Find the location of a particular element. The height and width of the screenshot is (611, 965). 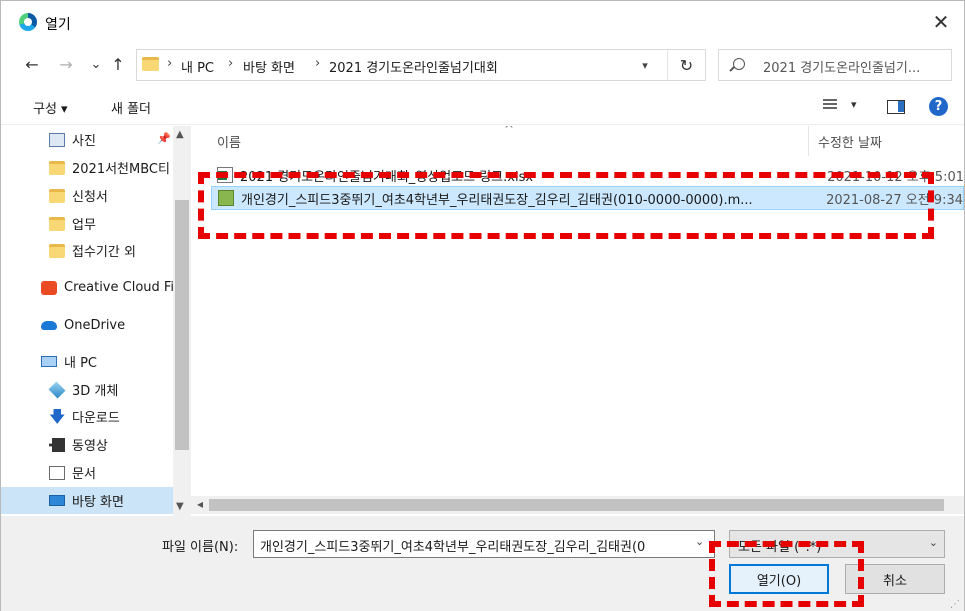

sidebar-item-onedrive: OneDrive is located at coordinates (87, 325).